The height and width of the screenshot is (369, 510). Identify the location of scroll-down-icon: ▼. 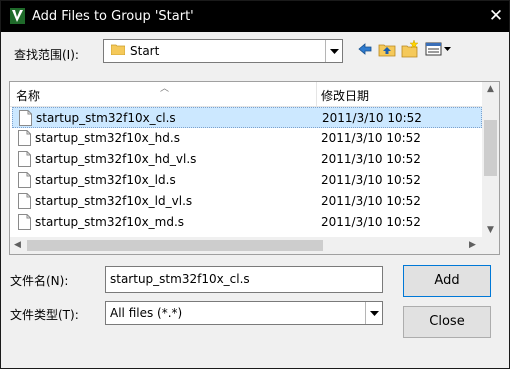
(490, 230).